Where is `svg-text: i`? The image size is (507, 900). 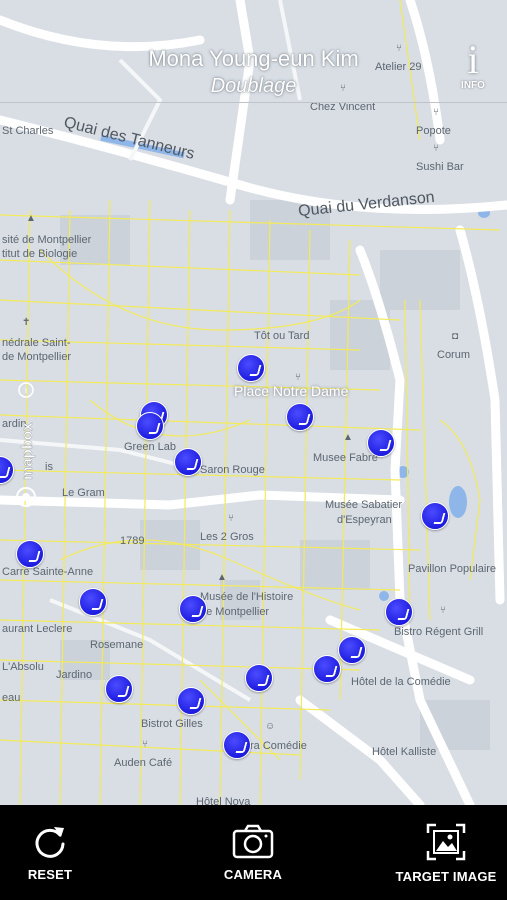 svg-text: i is located at coordinates (26, 390).